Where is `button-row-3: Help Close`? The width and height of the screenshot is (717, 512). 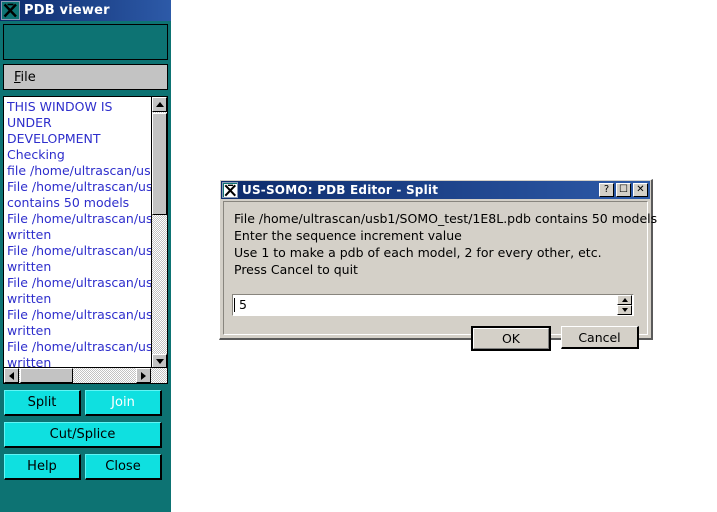 button-row-3: Help Close is located at coordinates (91, 467).